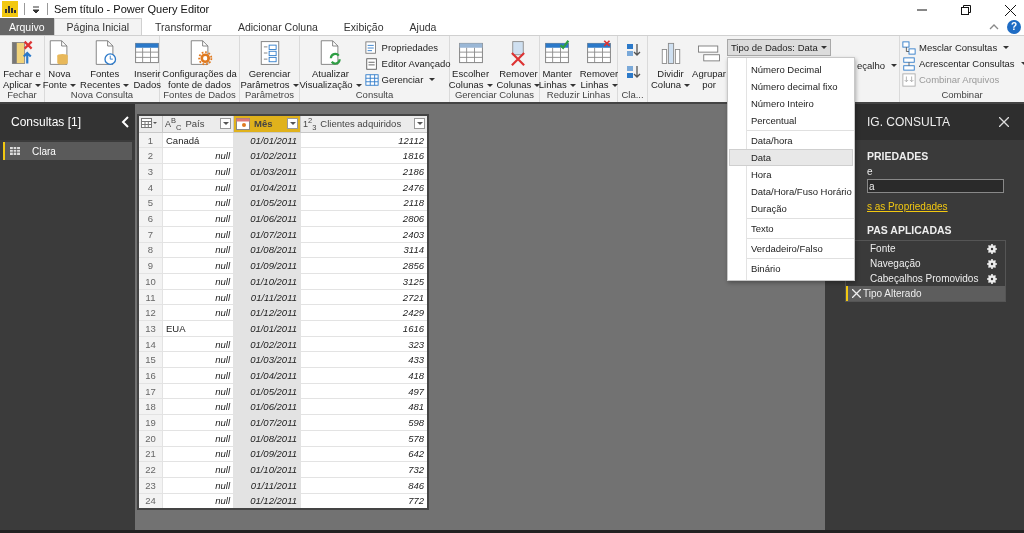 This screenshot has height=533, width=1024. Describe the element at coordinates (98, 26) in the screenshot. I see `ribbon-tab: Página Inicial` at that location.